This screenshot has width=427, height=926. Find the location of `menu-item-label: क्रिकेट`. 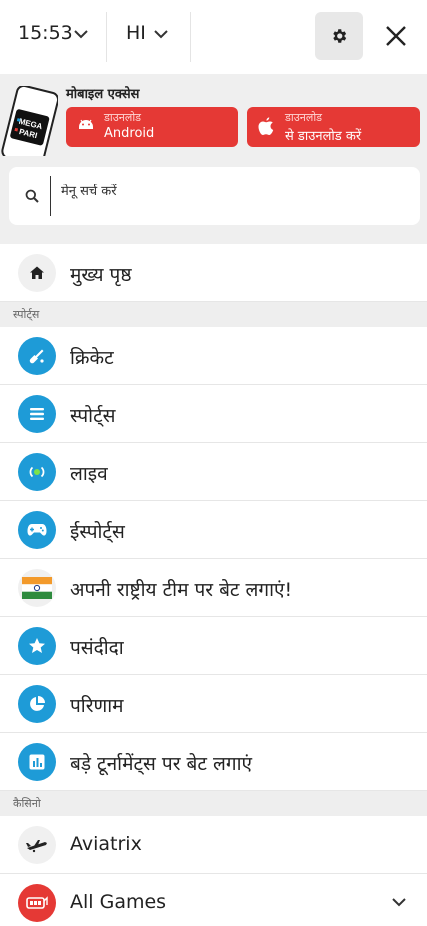

menu-item-label: क्रिकेट is located at coordinates (92, 358).